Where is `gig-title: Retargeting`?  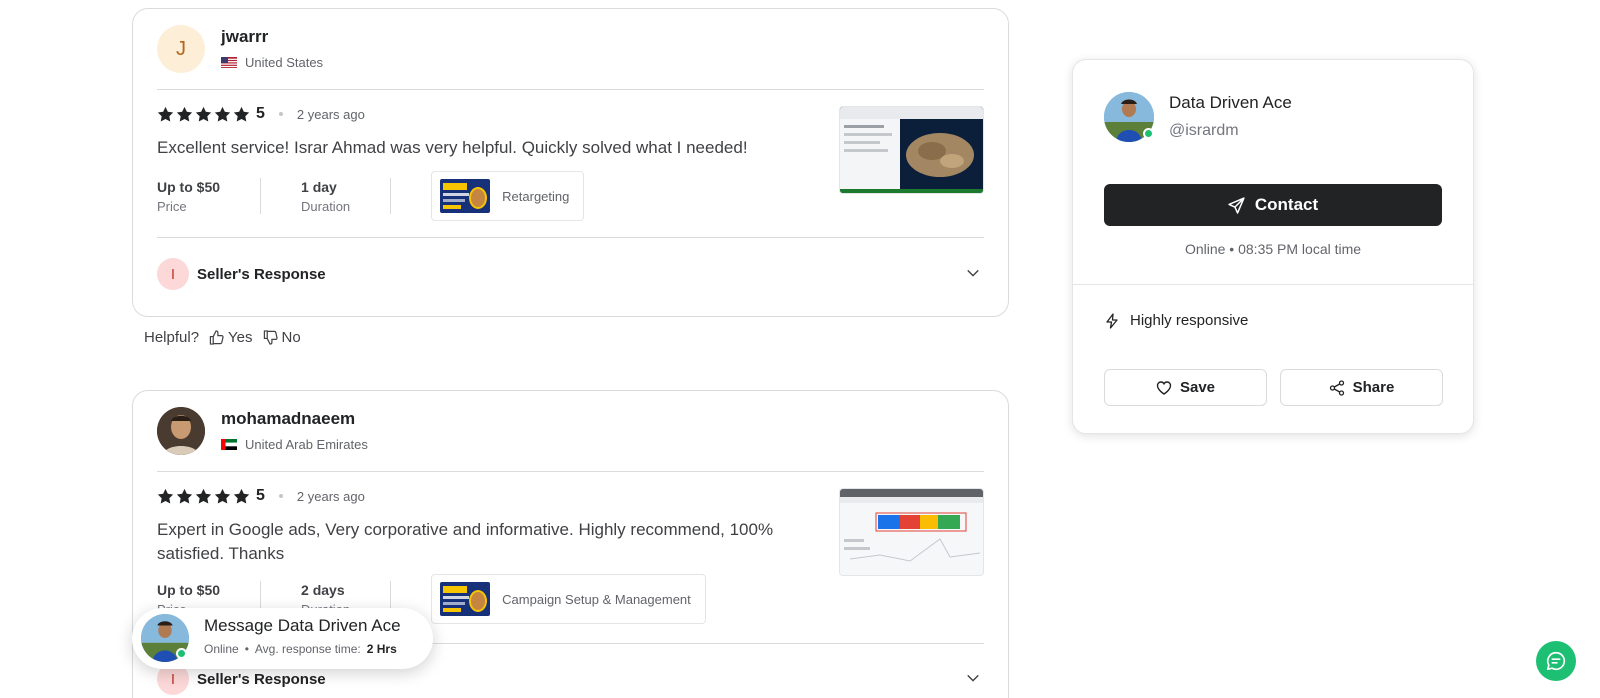
gig-title: Retargeting is located at coordinates (536, 196).